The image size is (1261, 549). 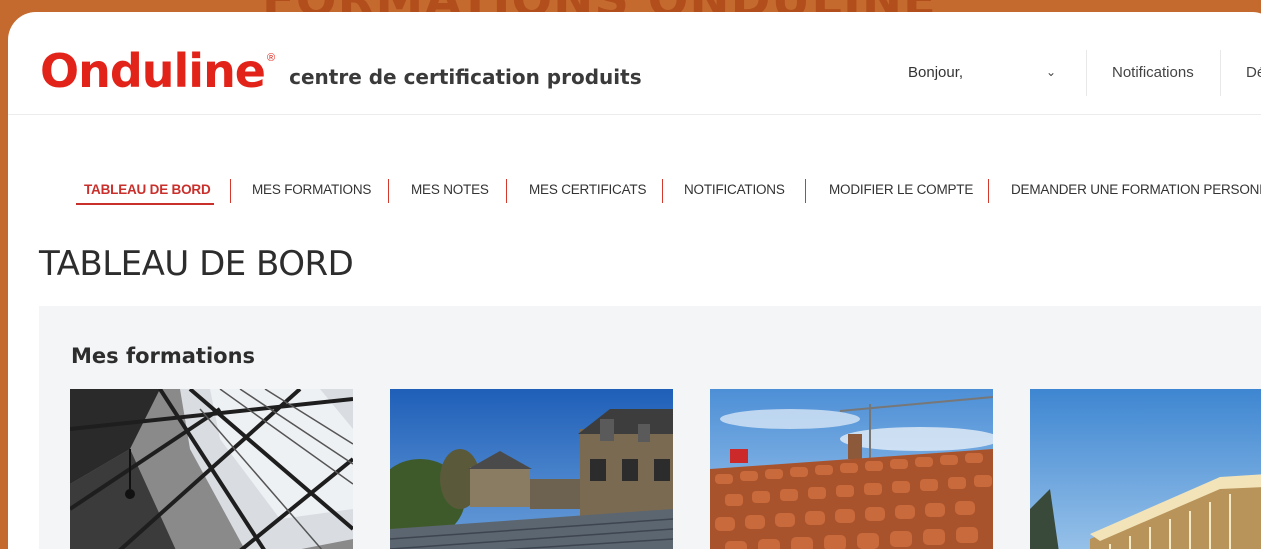 What do you see at coordinates (153, 71) in the screenshot?
I see `logo-wordmark: Onduline` at bounding box center [153, 71].